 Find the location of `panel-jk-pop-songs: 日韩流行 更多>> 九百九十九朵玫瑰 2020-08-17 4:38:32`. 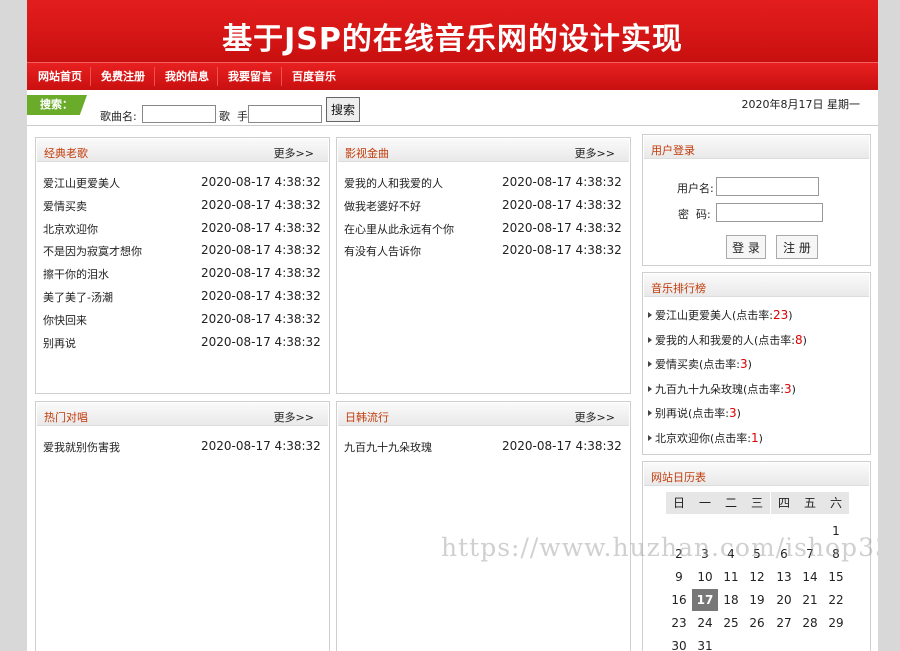

panel-jk-pop-songs: 日韩流行 更多>> 九百九十九朵玫瑰 2020-08-17 4:38:32 is located at coordinates (483, 526).